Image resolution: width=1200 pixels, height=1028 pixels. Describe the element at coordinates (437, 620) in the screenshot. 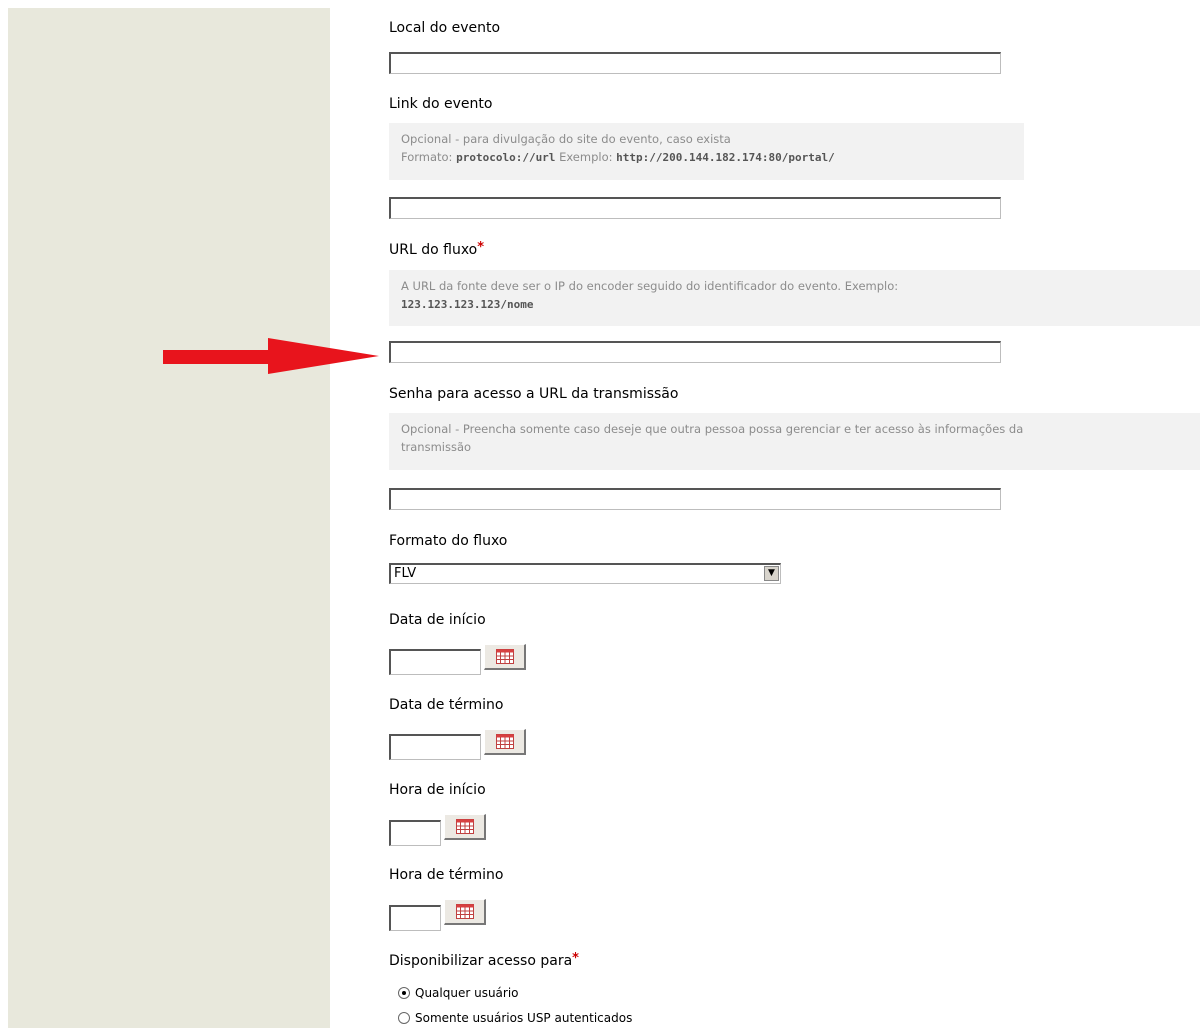

I see `data-inicio-label: Data de início` at that location.